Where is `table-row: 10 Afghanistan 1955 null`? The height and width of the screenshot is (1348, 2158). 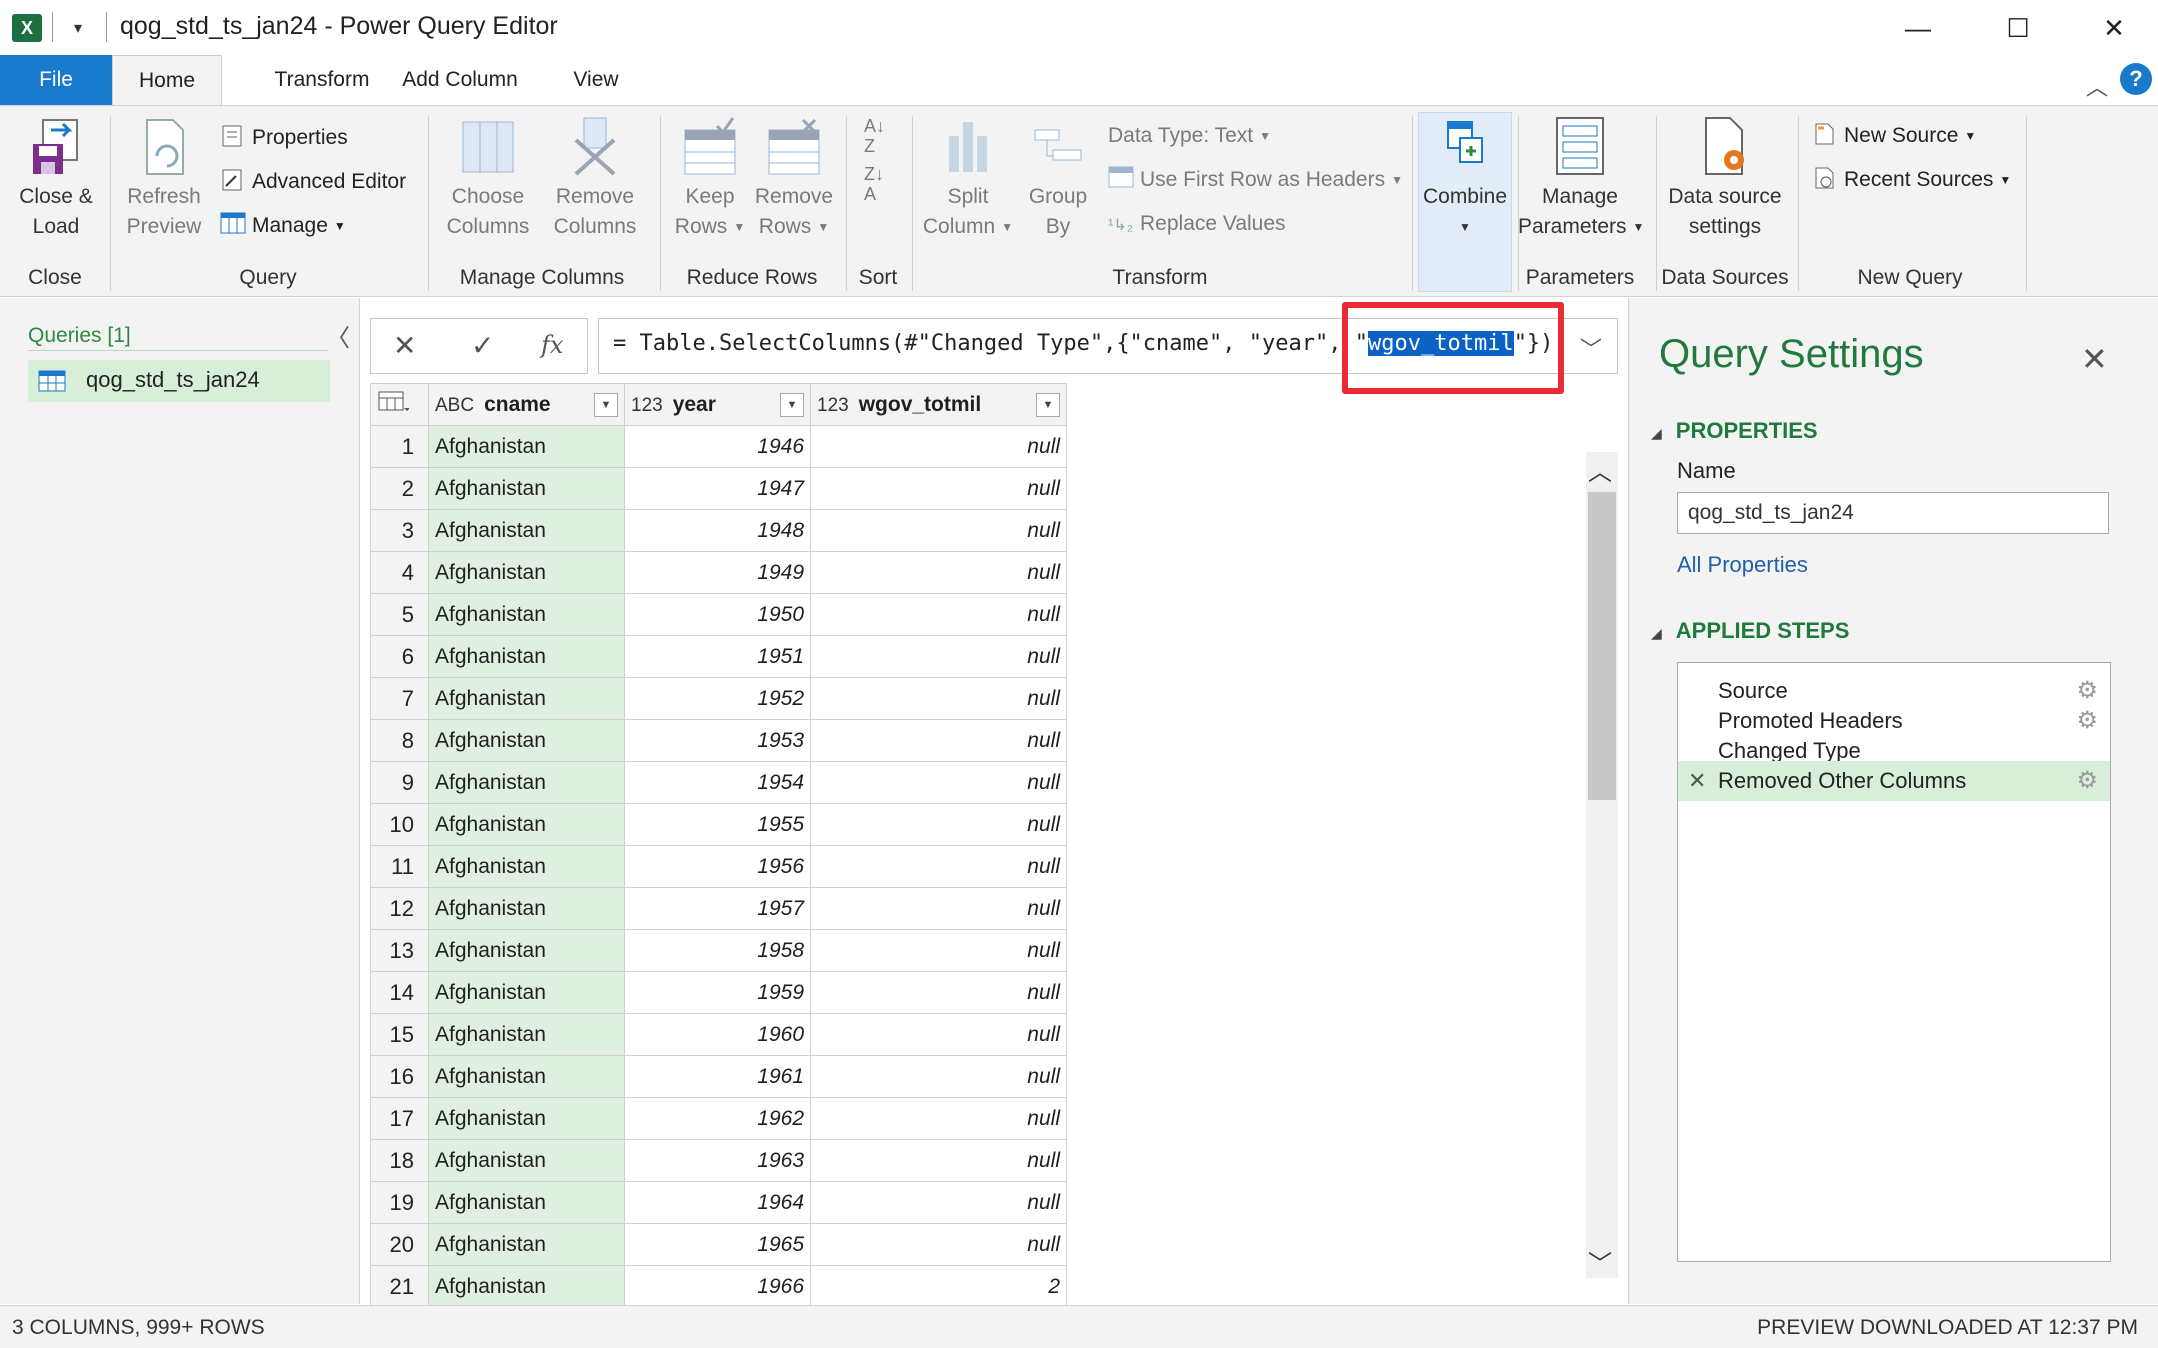 table-row: 10 Afghanistan 1955 null is located at coordinates (718, 824).